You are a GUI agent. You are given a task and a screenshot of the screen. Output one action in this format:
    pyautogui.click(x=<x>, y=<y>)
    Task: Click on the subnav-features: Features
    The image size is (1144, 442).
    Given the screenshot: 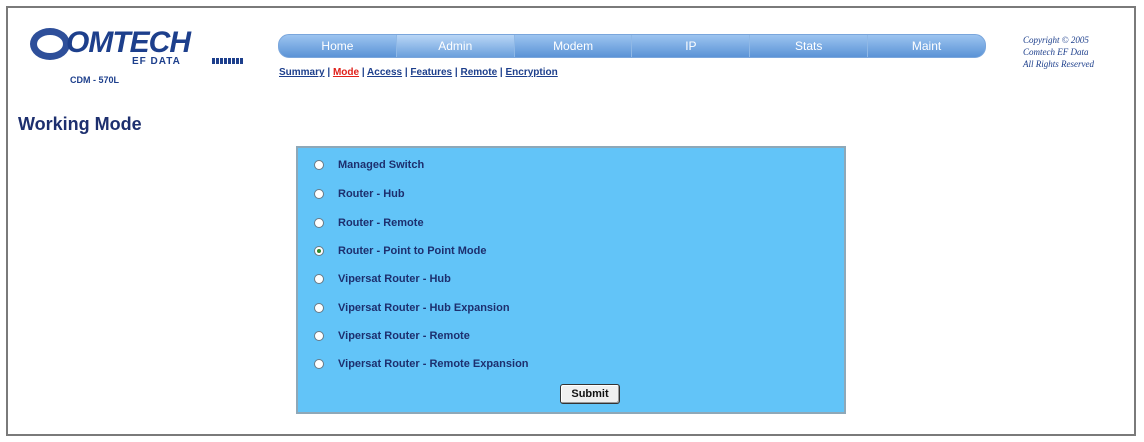 What is the action you would take?
    pyautogui.click(x=431, y=72)
    